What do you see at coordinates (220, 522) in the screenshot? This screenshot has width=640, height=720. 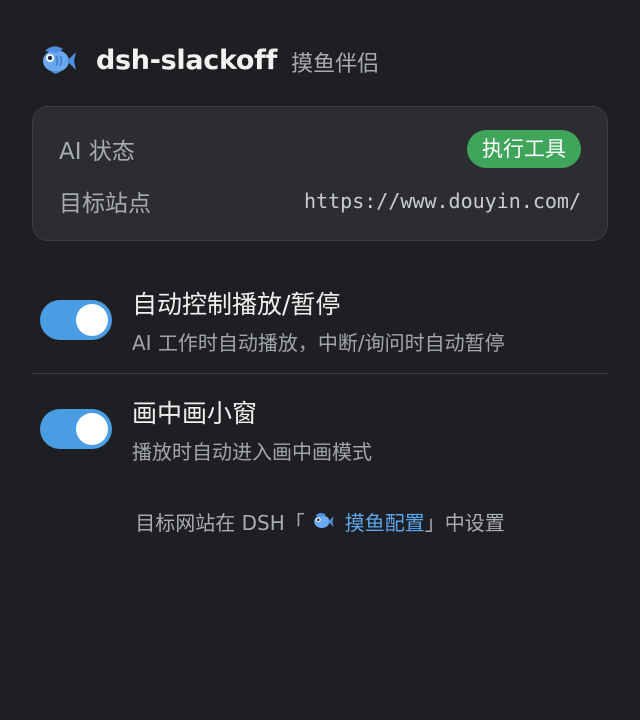 I see `footer-prefix: 目标网站在 DSH「` at bounding box center [220, 522].